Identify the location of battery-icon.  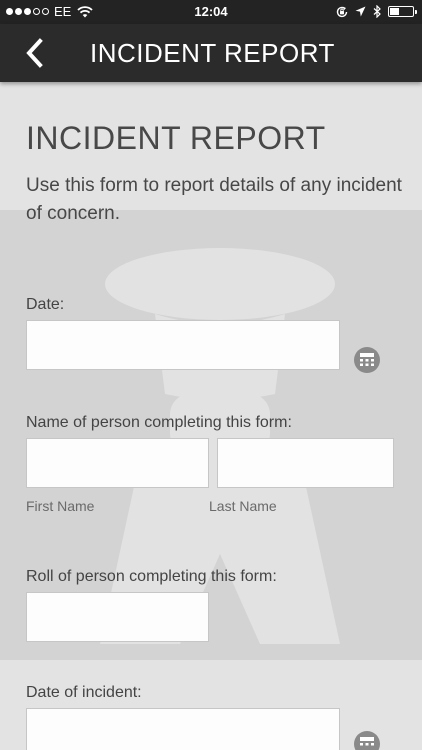
(402, 11).